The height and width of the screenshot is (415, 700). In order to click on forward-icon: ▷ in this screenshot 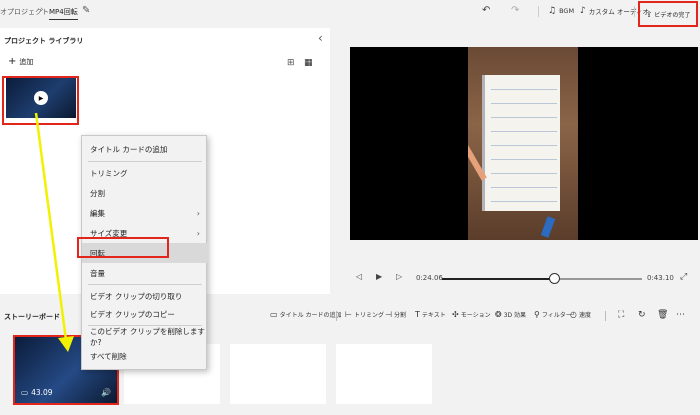, I will do `click(399, 276)`.